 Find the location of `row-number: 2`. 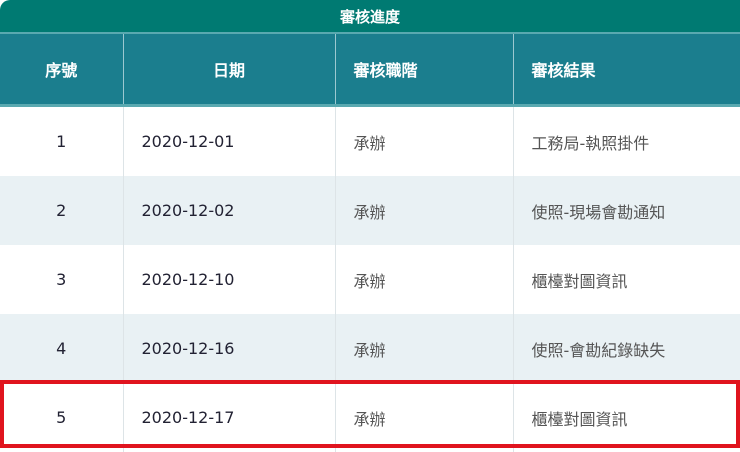

row-number: 2 is located at coordinates (61, 210).